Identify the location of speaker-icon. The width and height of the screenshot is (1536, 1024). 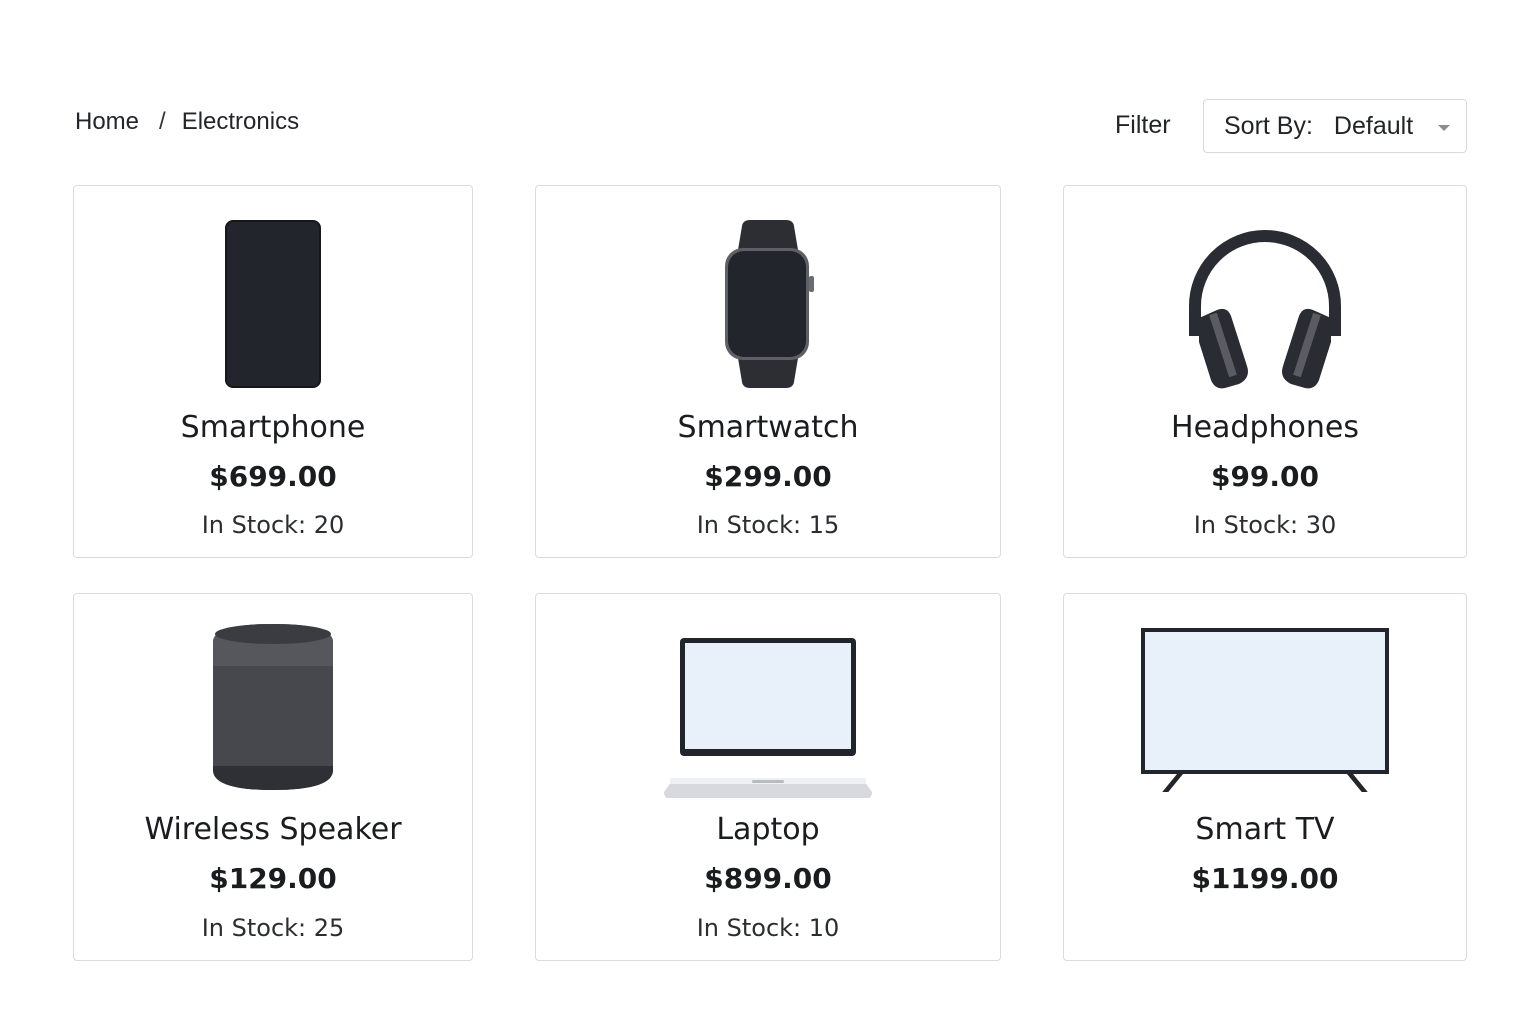
(273, 709).